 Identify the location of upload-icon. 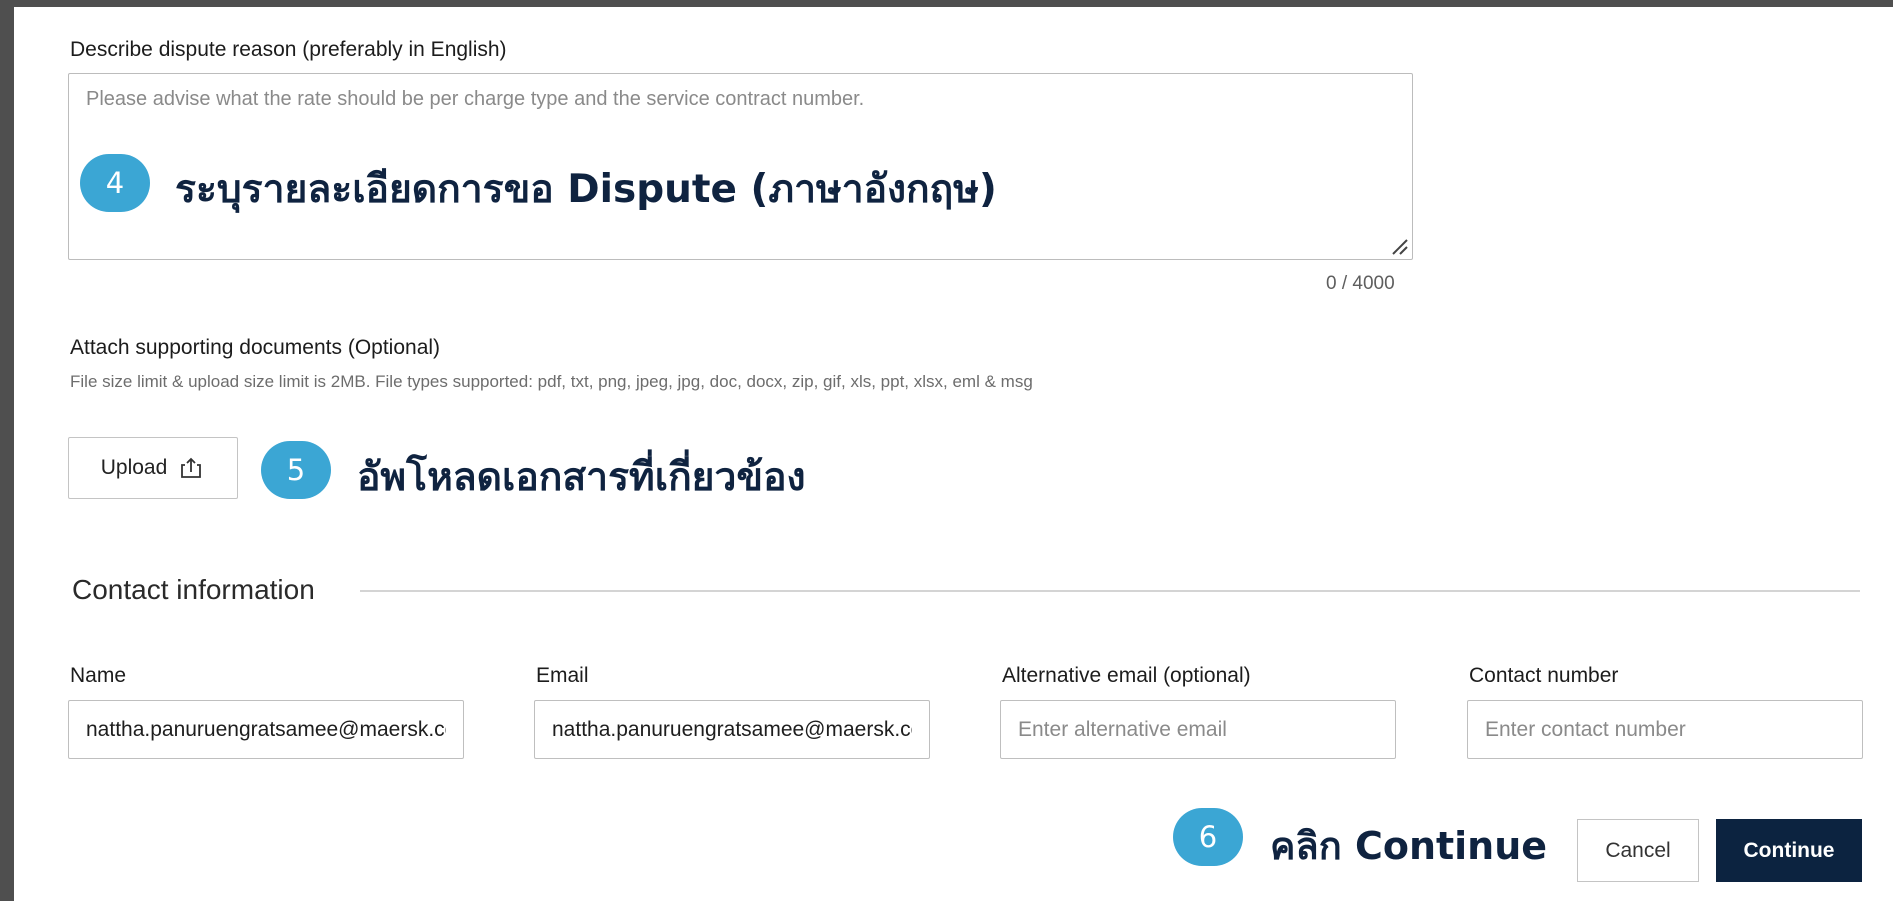
(191, 467).